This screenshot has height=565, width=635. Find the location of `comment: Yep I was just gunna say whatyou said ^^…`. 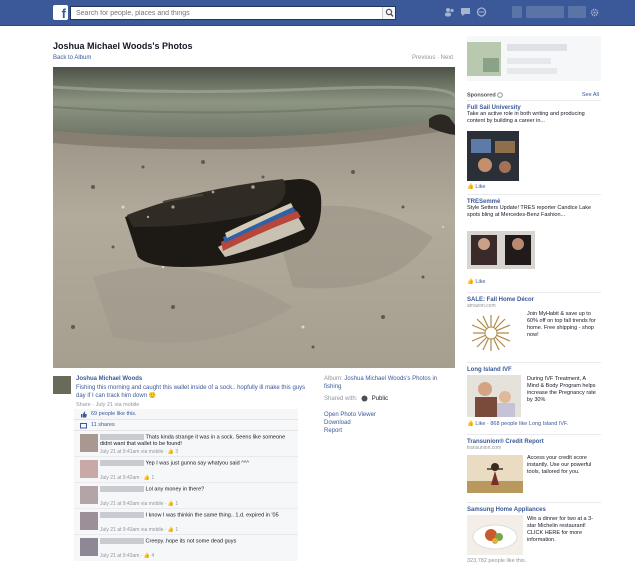

comment: Yep I was just gunna say whatyou said ^^… is located at coordinates (186, 470).